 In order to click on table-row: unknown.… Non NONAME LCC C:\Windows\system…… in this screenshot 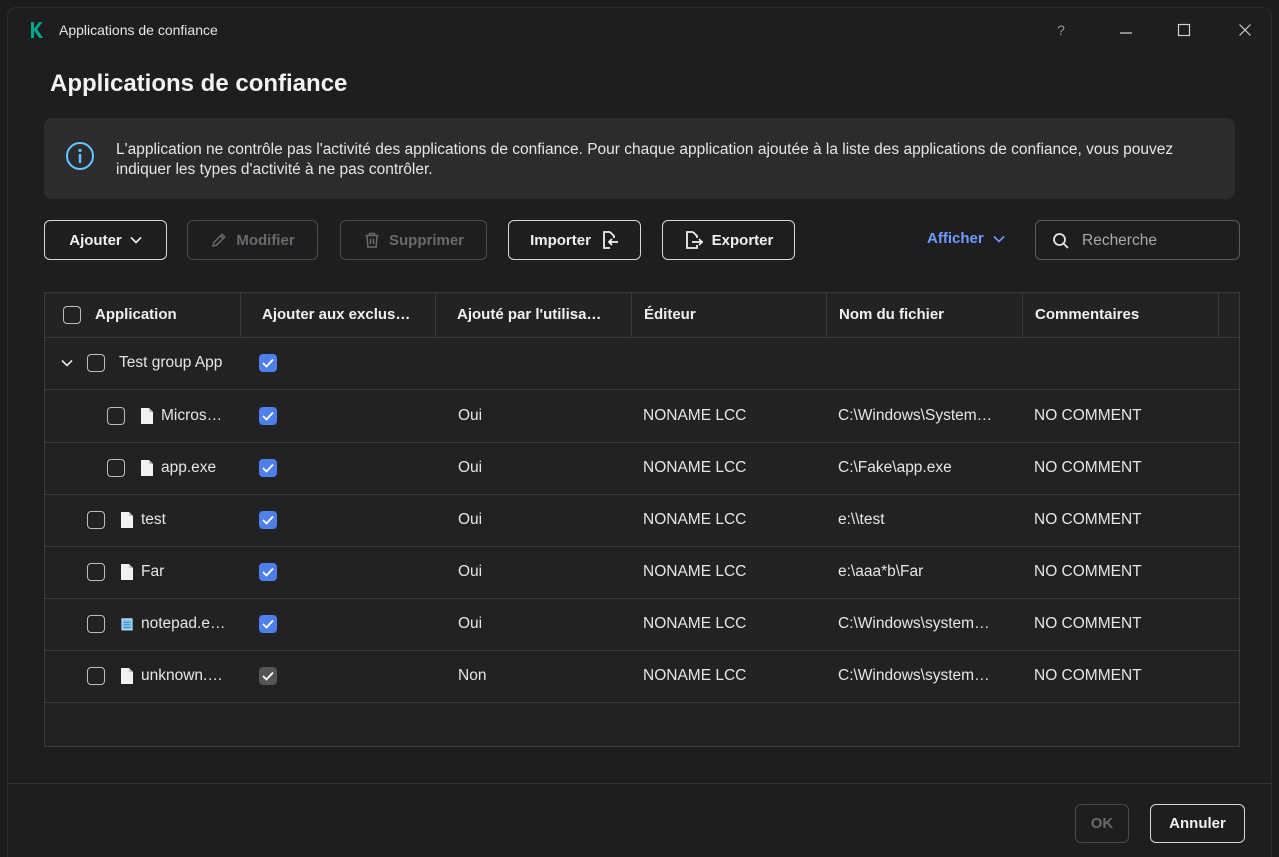, I will do `click(642, 676)`.